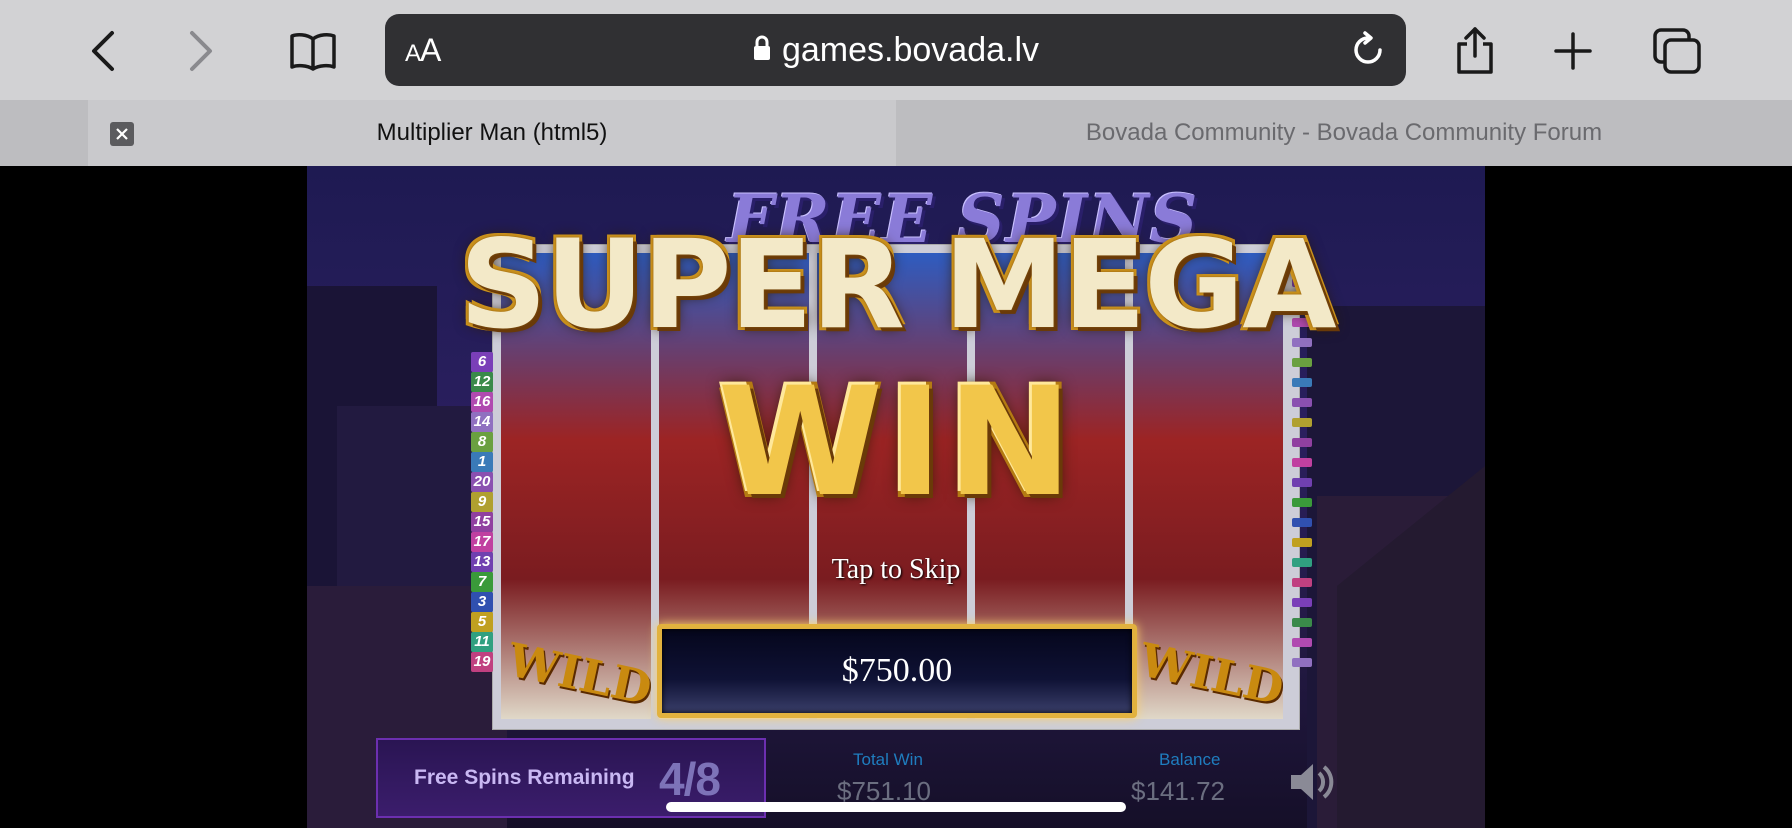 Image resolution: width=1792 pixels, height=828 pixels. What do you see at coordinates (524, 777) in the screenshot?
I see `free-spins-remaining-label: Free Spins Remaining` at bounding box center [524, 777].